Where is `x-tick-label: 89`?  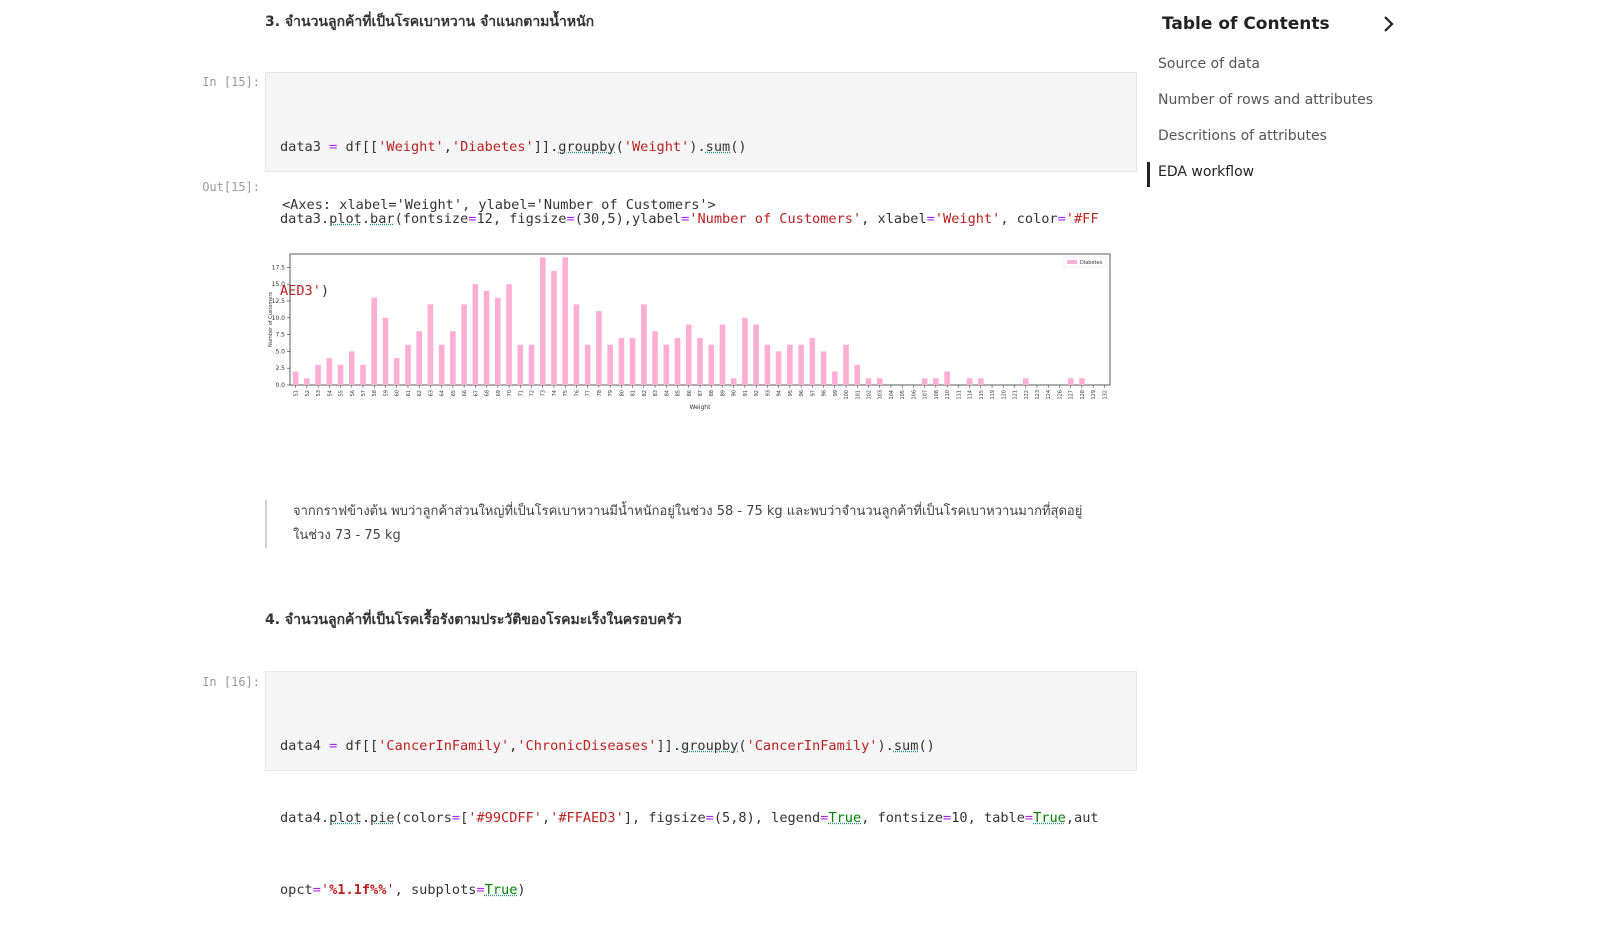 x-tick-label: 89 is located at coordinates (723, 393).